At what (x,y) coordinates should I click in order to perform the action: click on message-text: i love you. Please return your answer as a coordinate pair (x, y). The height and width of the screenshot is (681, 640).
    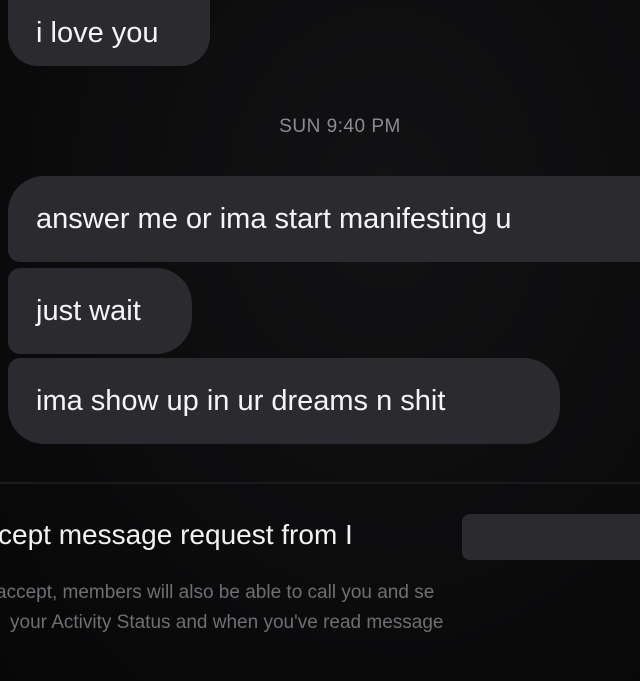
    Looking at the image, I should click on (97, 32).